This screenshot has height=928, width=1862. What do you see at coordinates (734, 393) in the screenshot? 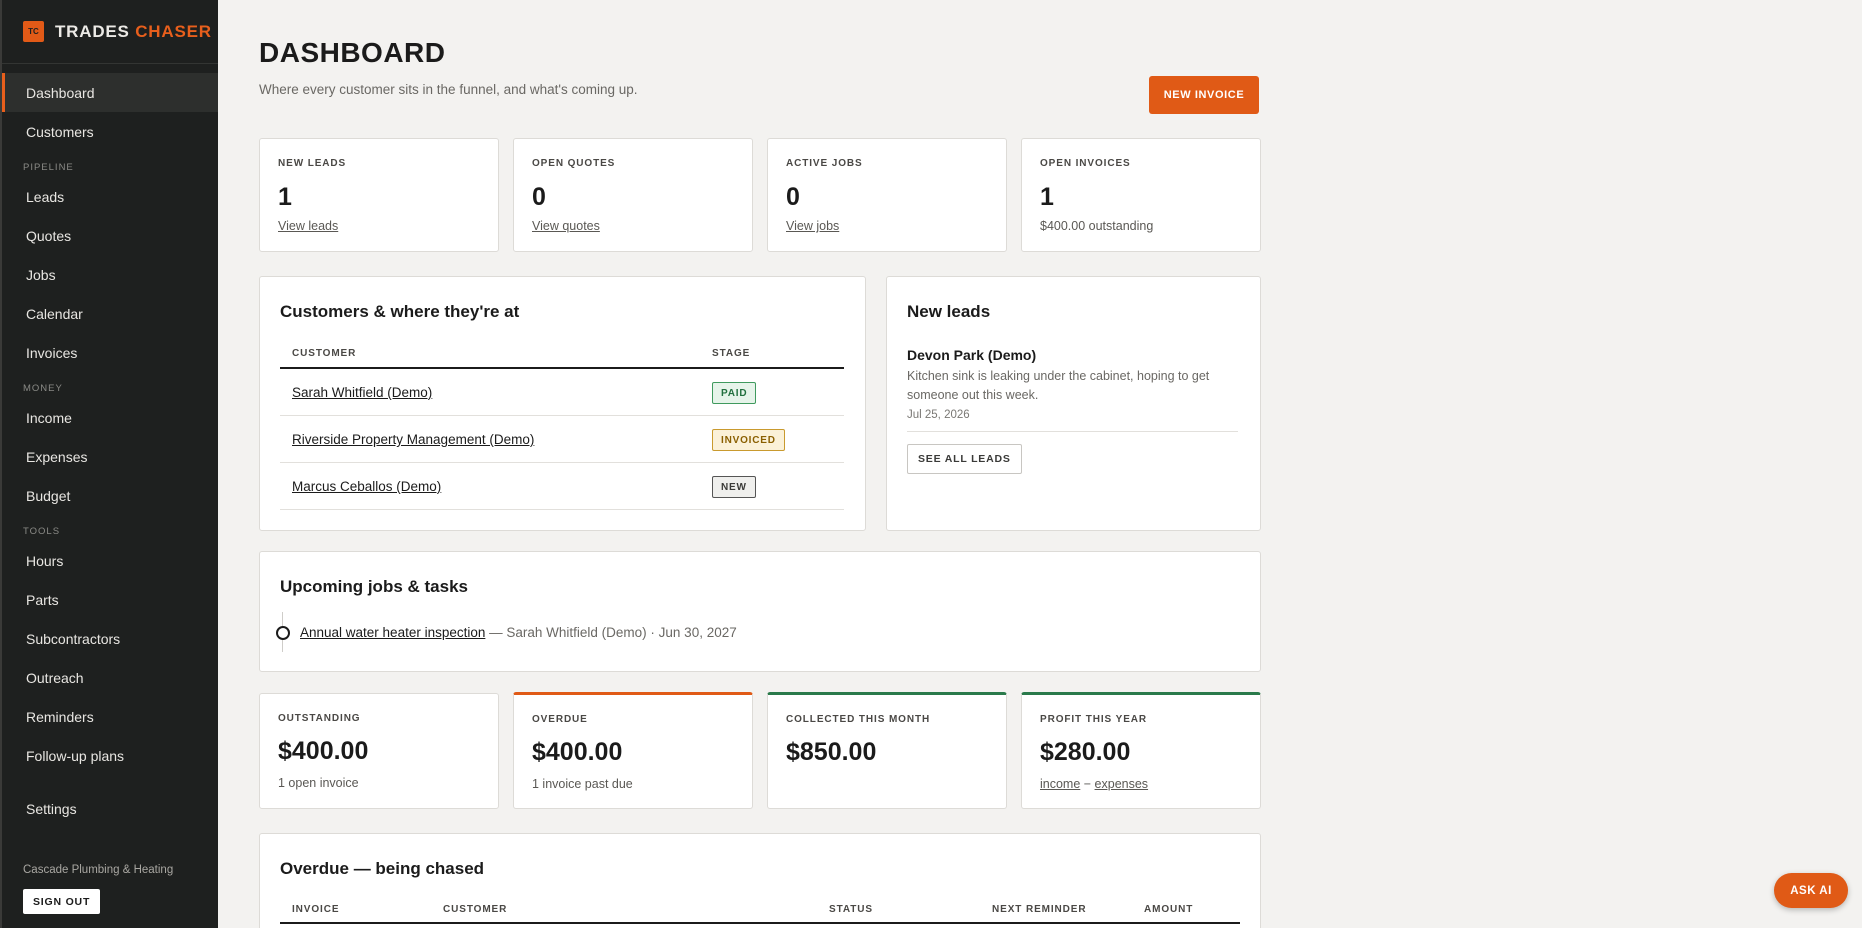
I see `status-badge: PAID` at bounding box center [734, 393].